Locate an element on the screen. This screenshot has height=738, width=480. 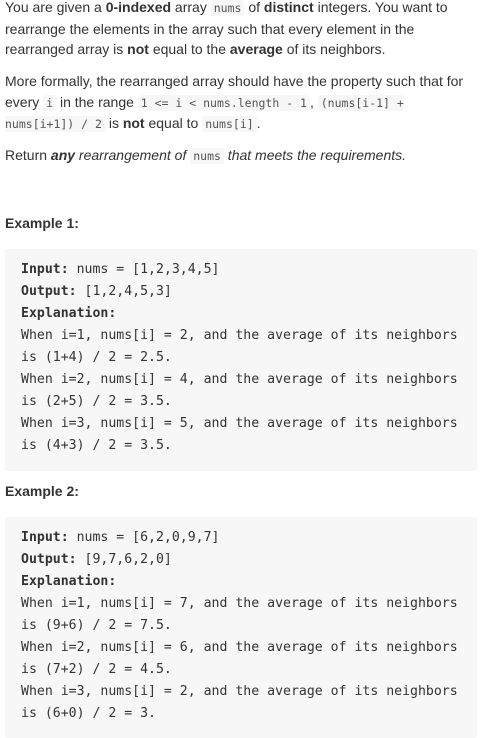
explanation-line: is (4+3) / 2 = 3.5. is located at coordinates (96, 445).